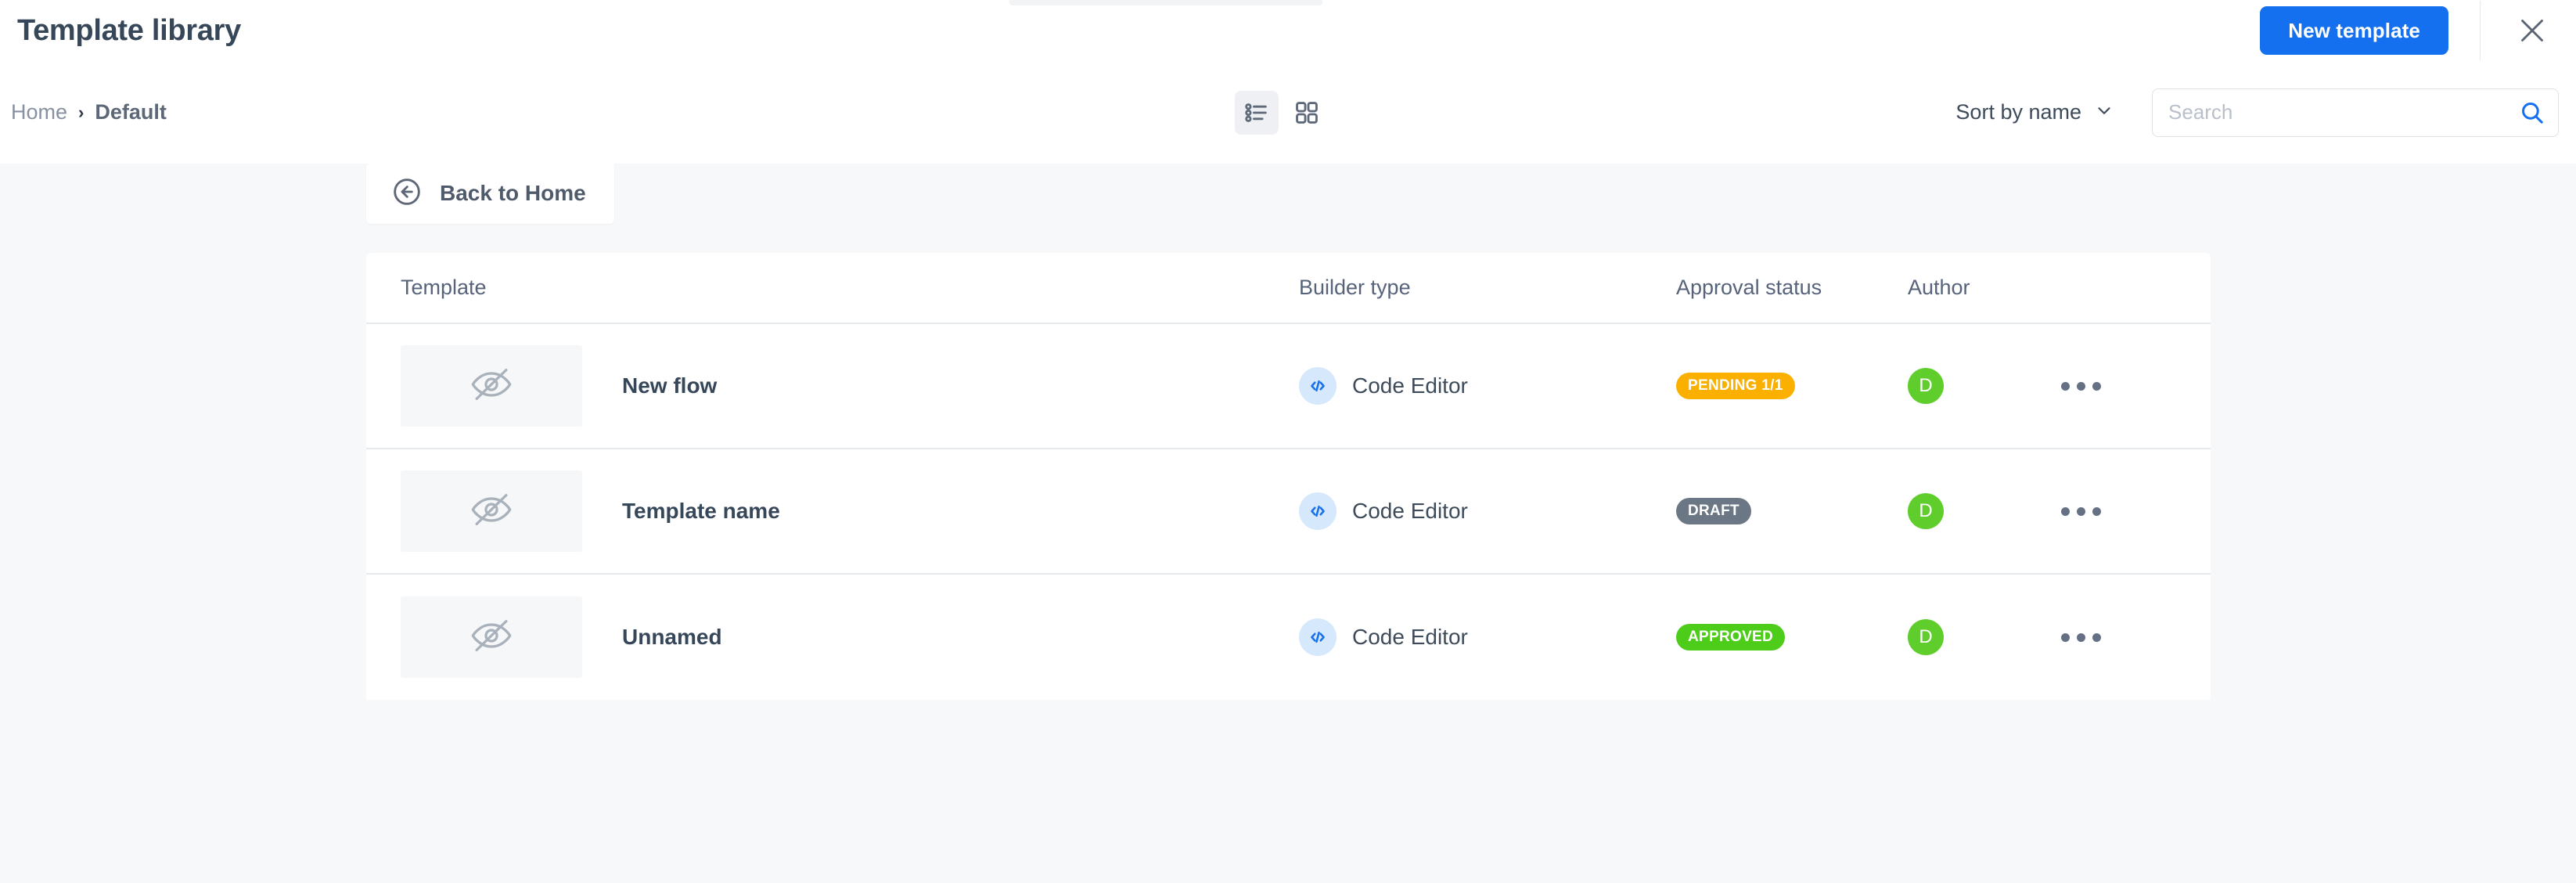  I want to click on new-template-button: New template, so click(2354, 30).